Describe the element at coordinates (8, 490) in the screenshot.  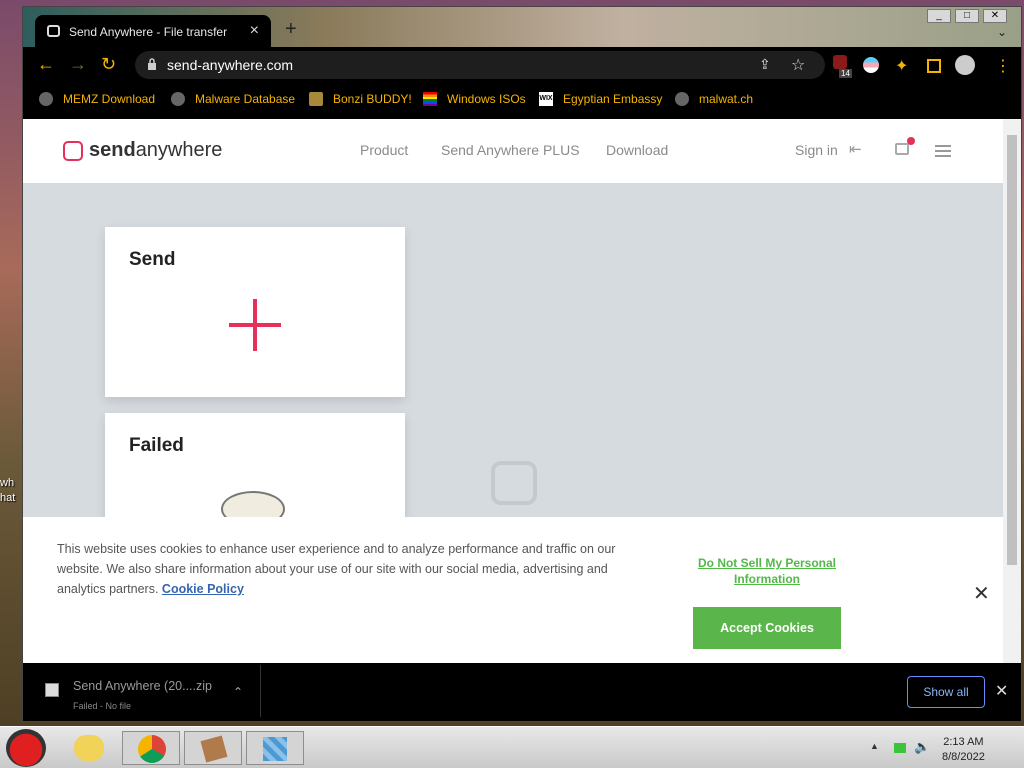
I see `desktop-icon-label: wh hat` at that location.